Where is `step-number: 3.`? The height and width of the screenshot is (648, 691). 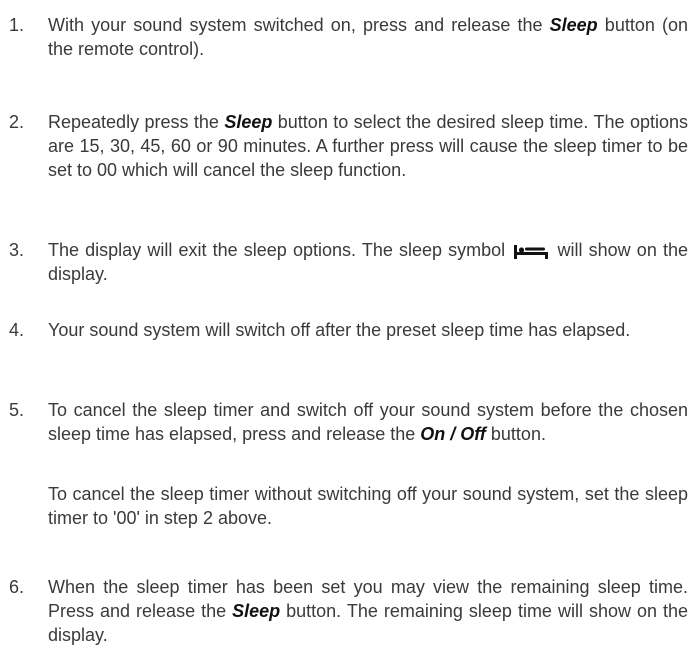 step-number: 3. is located at coordinates (17, 250).